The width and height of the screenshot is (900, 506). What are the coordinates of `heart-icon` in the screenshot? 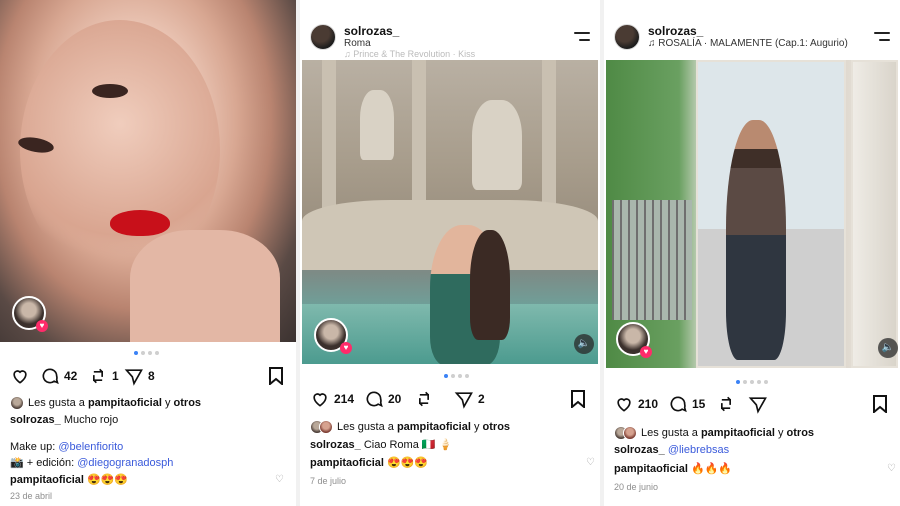 It's located at (320, 400).